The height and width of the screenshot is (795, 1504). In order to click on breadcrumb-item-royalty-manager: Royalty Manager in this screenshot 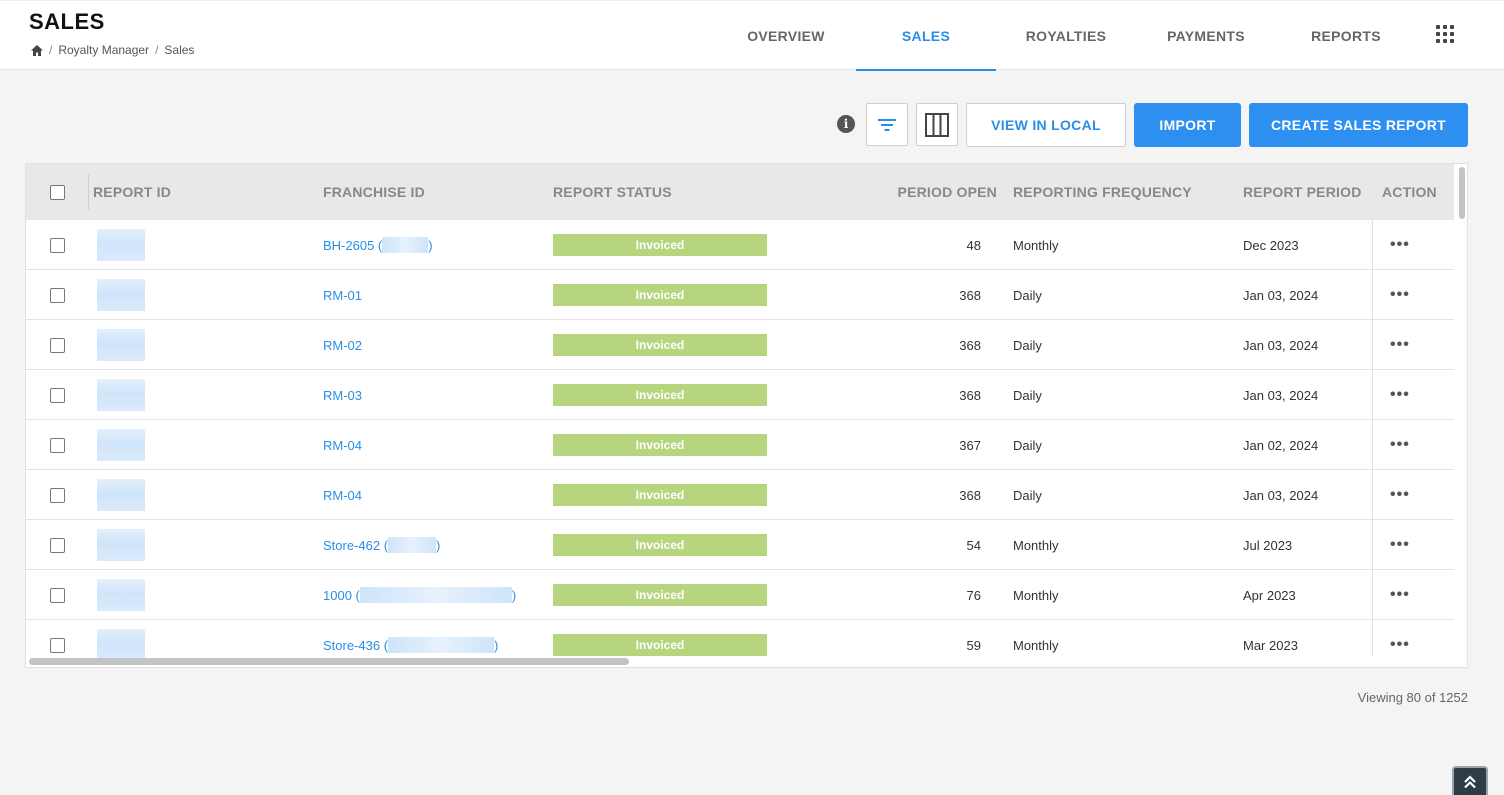, I will do `click(103, 50)`.